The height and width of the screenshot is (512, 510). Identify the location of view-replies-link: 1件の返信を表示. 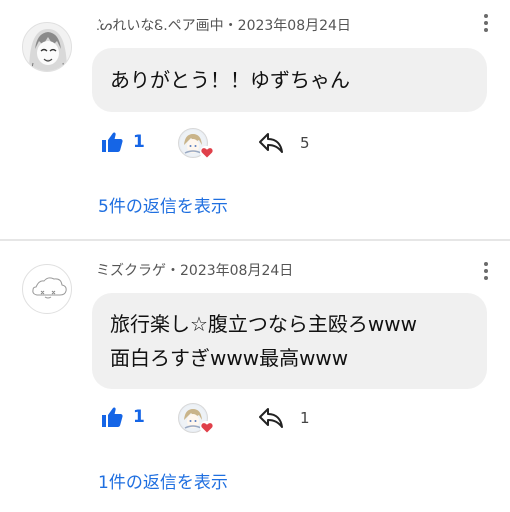
(163, 480).